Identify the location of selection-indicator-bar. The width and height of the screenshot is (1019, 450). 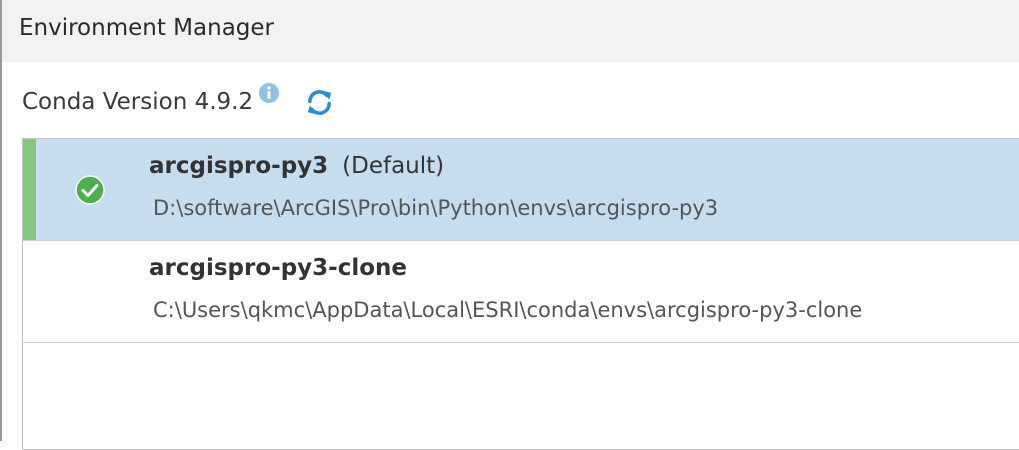
(29, 189).